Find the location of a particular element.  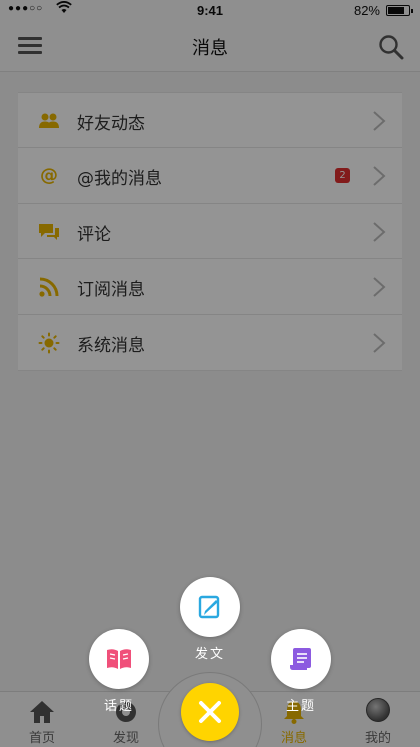

topic-action: 话题 is located at coordinates (119, 671).